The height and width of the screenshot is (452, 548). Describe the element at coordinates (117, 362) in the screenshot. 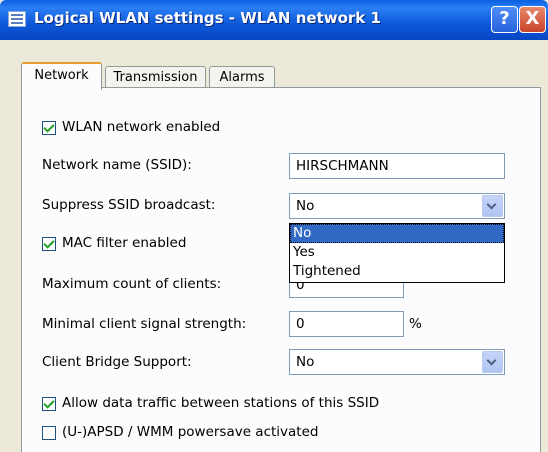

I see `client-bridge-label: Client Bridge Support:` at that location.